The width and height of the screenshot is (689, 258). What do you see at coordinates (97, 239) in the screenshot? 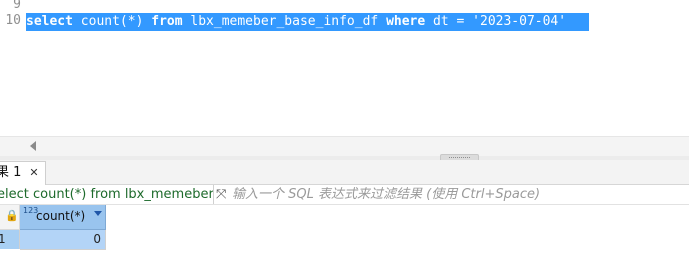
I see `cell-value: 0` at bounding box center [97, 239].